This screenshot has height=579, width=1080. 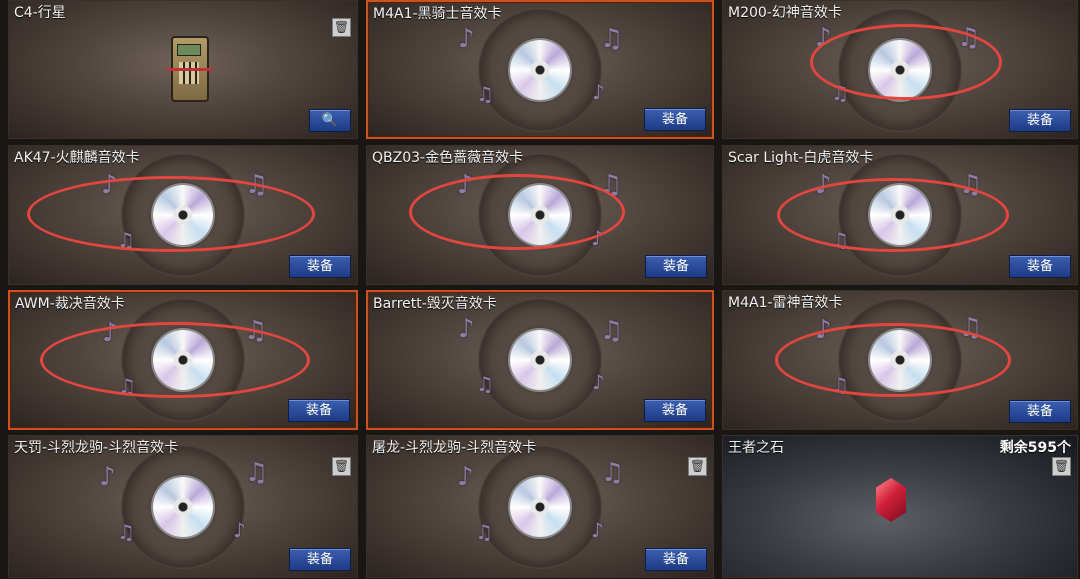 I want to click on item-title: M200-幻神音效卡, so click(x=785, y=13).